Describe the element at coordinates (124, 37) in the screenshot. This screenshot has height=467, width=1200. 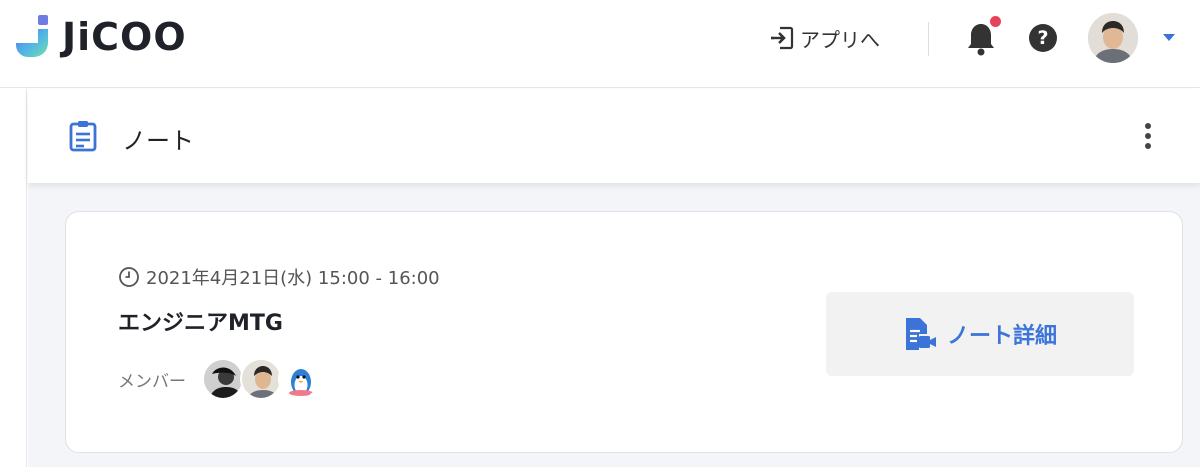
I see `logo-text: JiCOO` at that location.